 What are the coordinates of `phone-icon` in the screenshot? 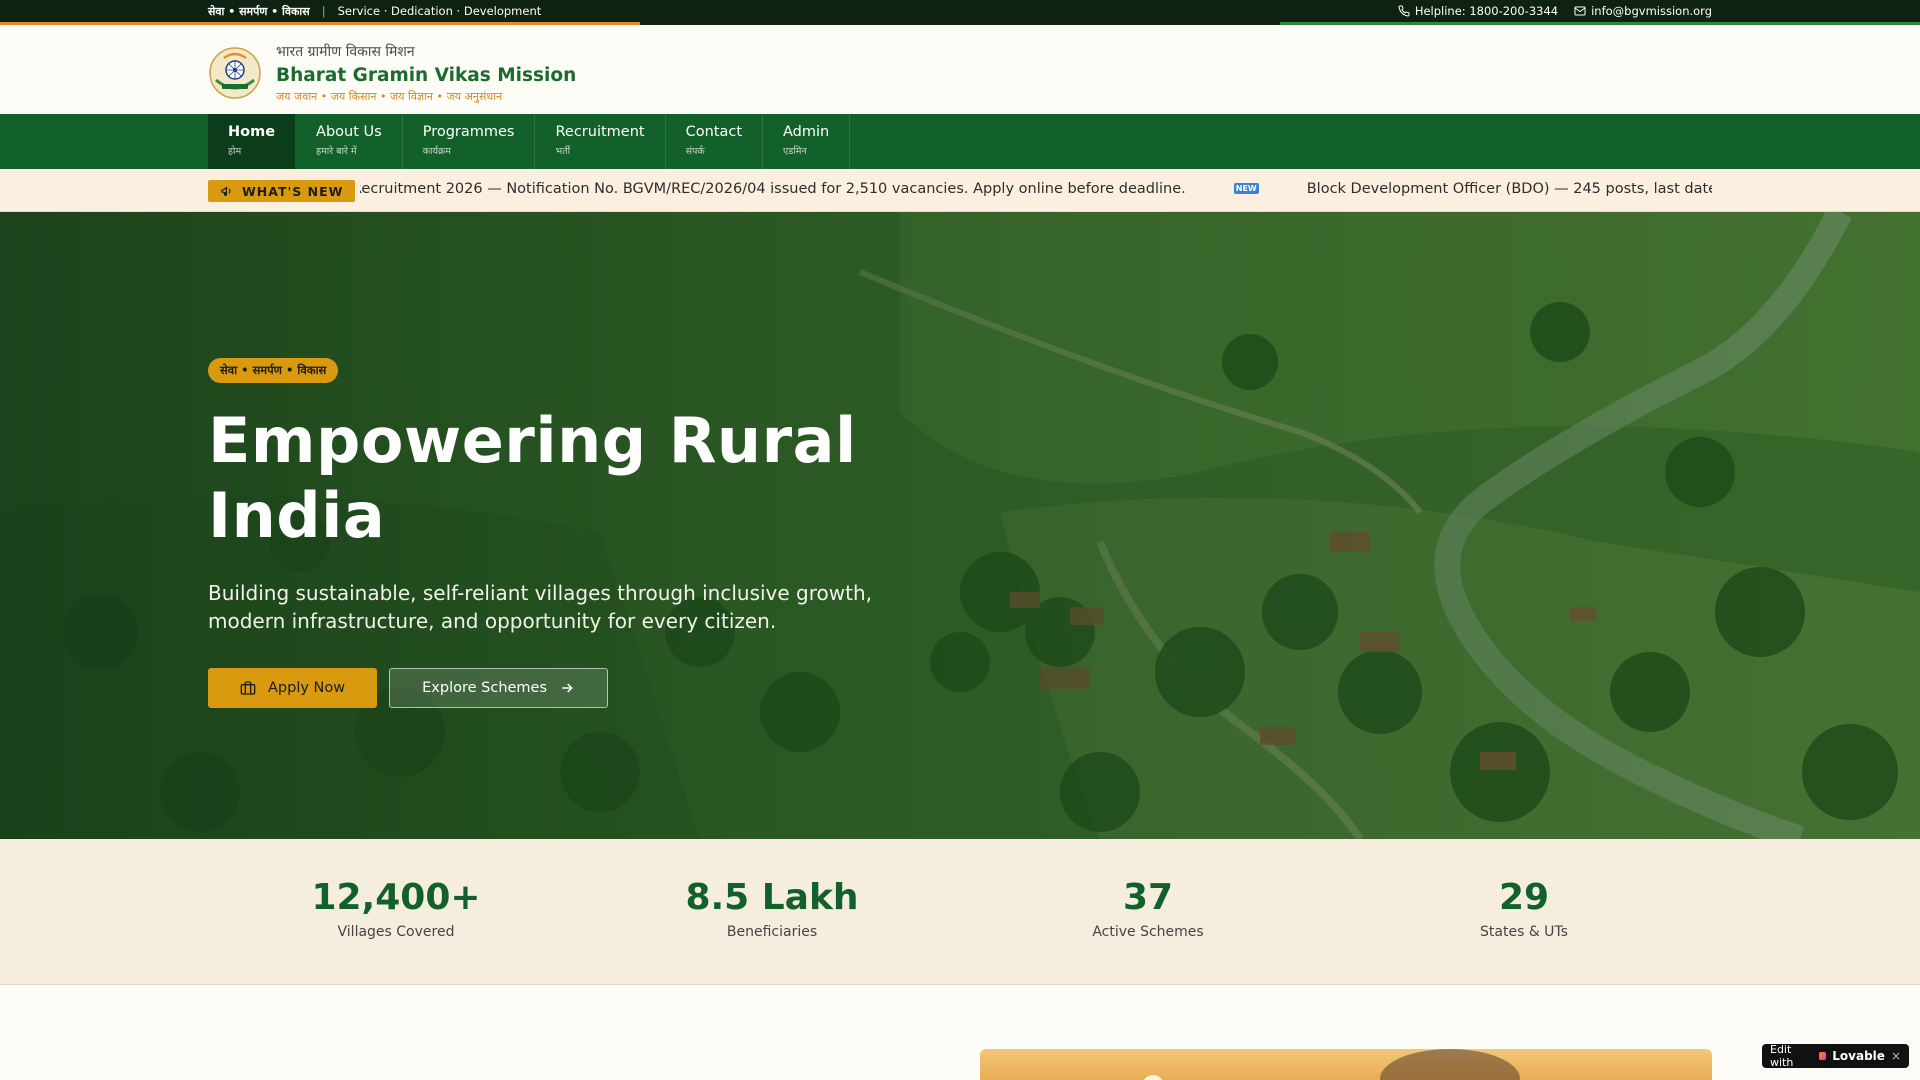 It's located at (1404, 11).